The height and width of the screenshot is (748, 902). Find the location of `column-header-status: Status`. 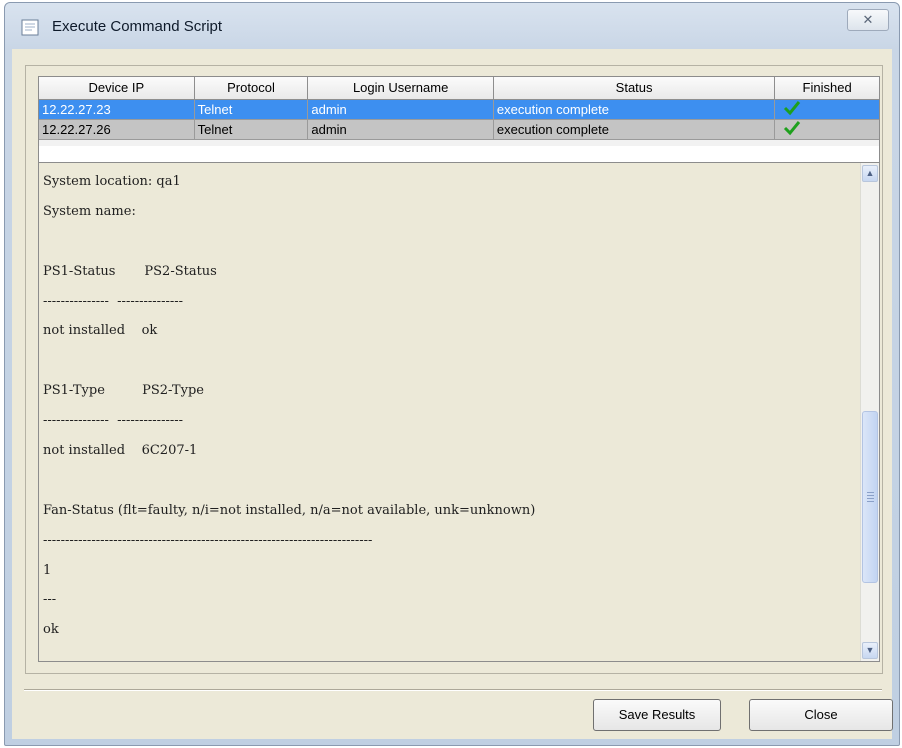

column-header-status: Status is located at coordinates (635, 88).